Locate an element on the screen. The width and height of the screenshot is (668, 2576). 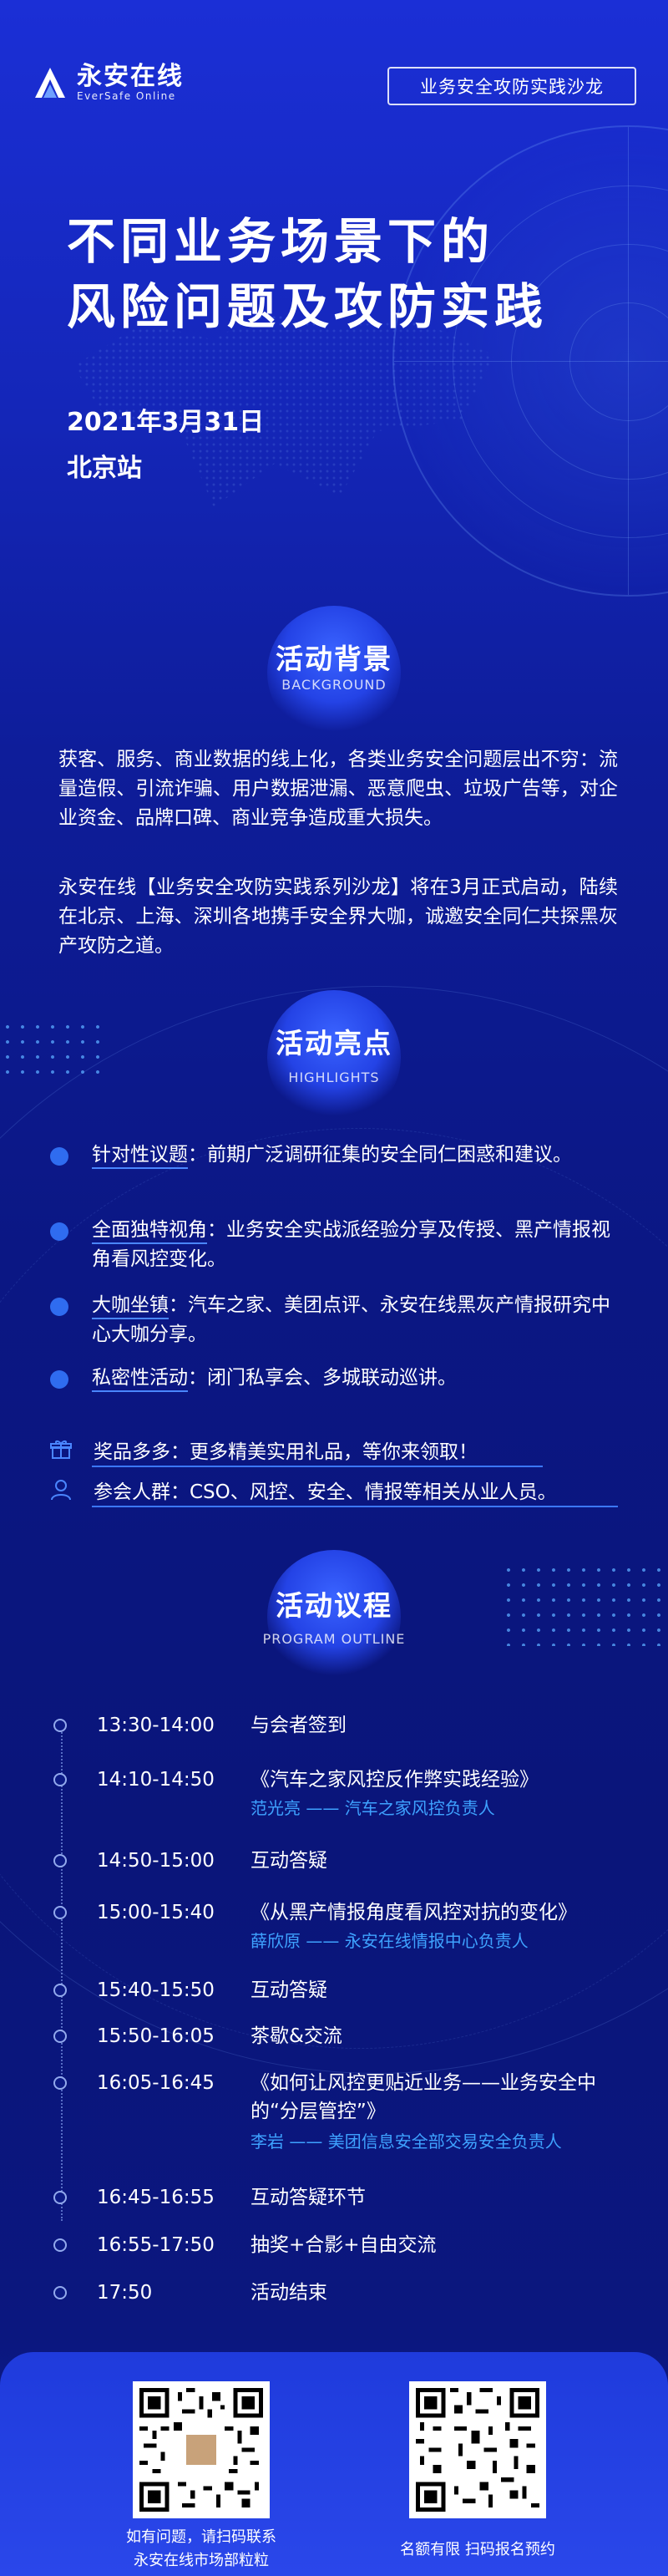
prize-row: 奖品多多：更多精美实用礼品，等你来领取！ is located at coordinates (264, 1449).